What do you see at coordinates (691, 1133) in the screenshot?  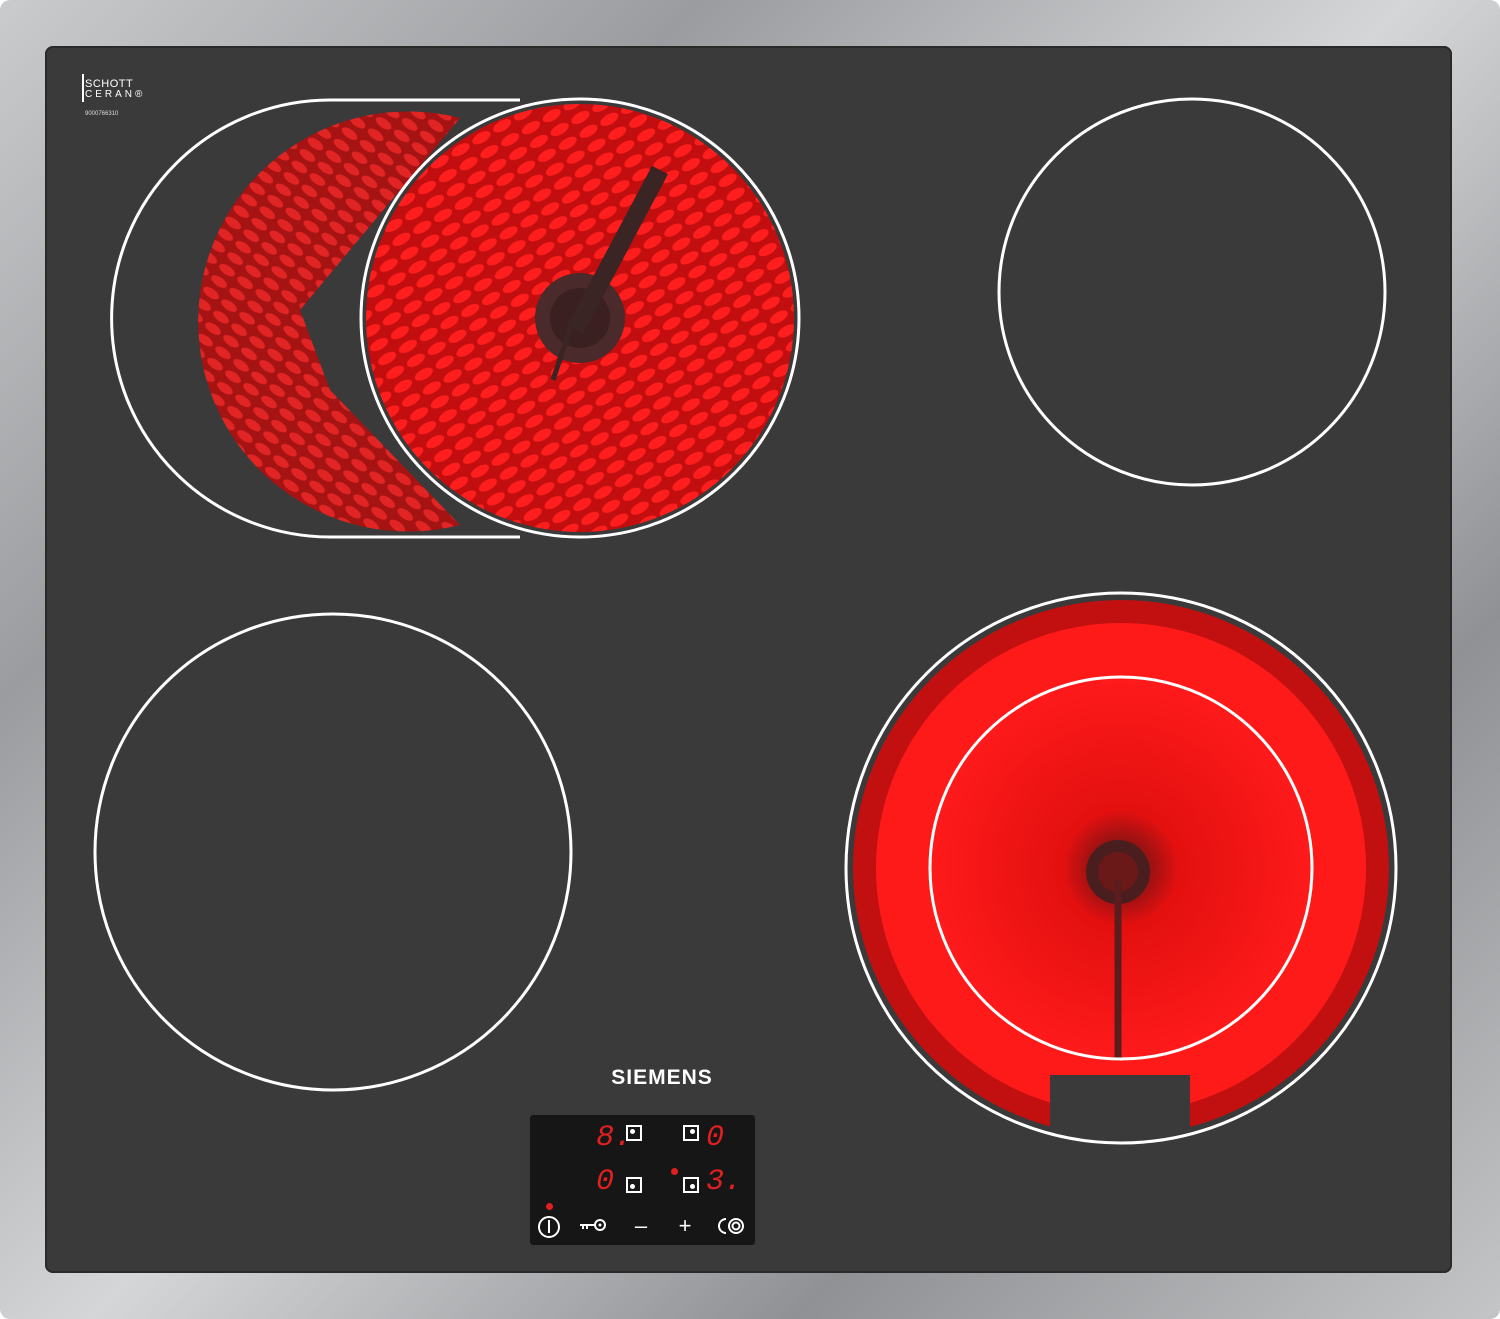 I see `zone-indicator-back-right` at bounding box center [691, 1133].